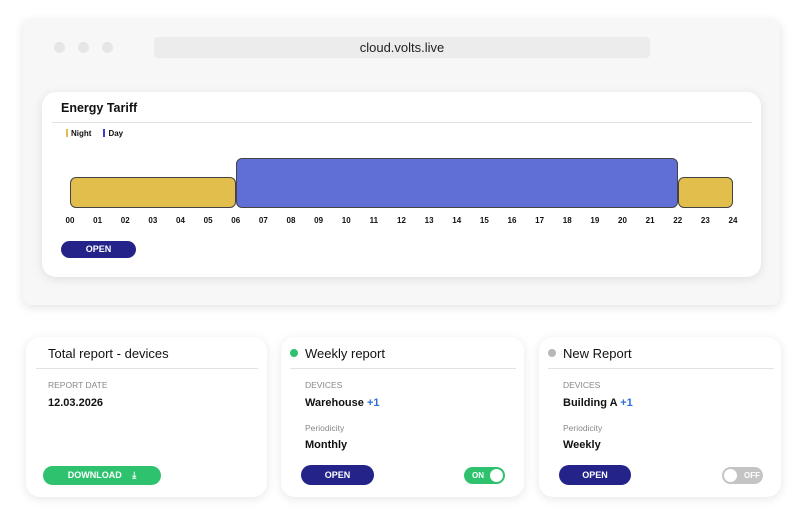 The image size is (798, 518). What do you see at coordinates (180, 220) in the screenshot?
I see `x-tick-label: 04` at bounding box center [180, 220].